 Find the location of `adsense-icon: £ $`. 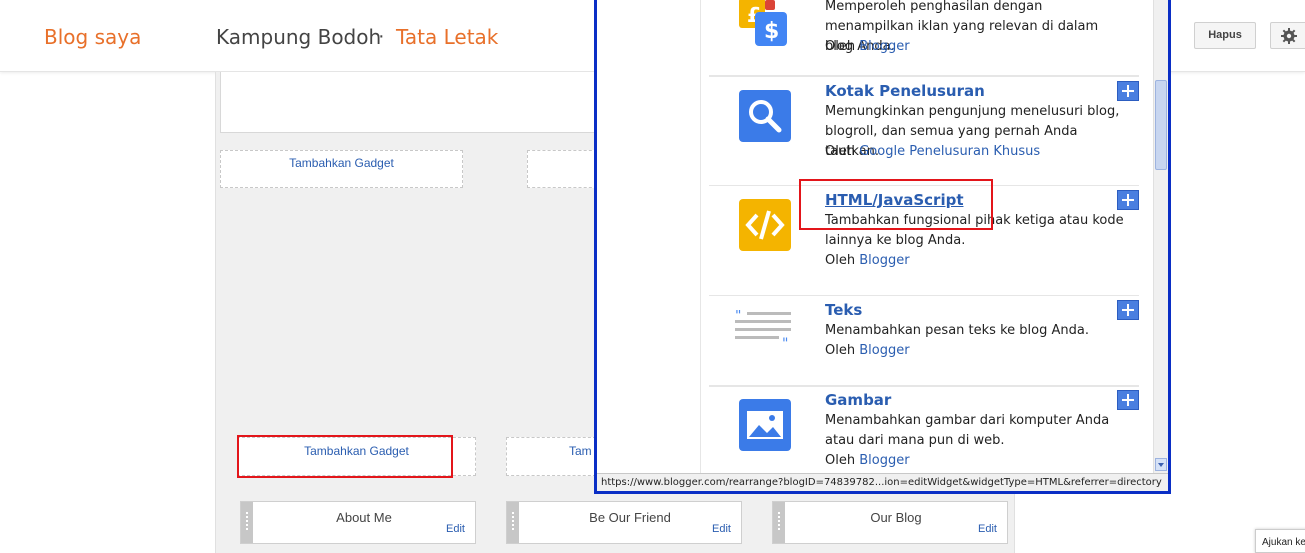

adsense-icon: £ $ is located at coordinates (763, 23).